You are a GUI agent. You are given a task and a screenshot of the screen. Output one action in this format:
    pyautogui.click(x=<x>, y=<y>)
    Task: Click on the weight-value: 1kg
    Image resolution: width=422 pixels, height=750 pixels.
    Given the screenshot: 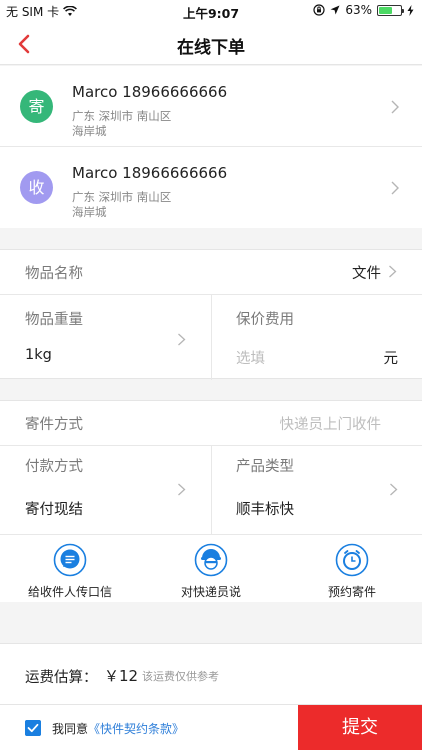 What is the action you would take?
    pyautogui.click(x=38, y=355)
    